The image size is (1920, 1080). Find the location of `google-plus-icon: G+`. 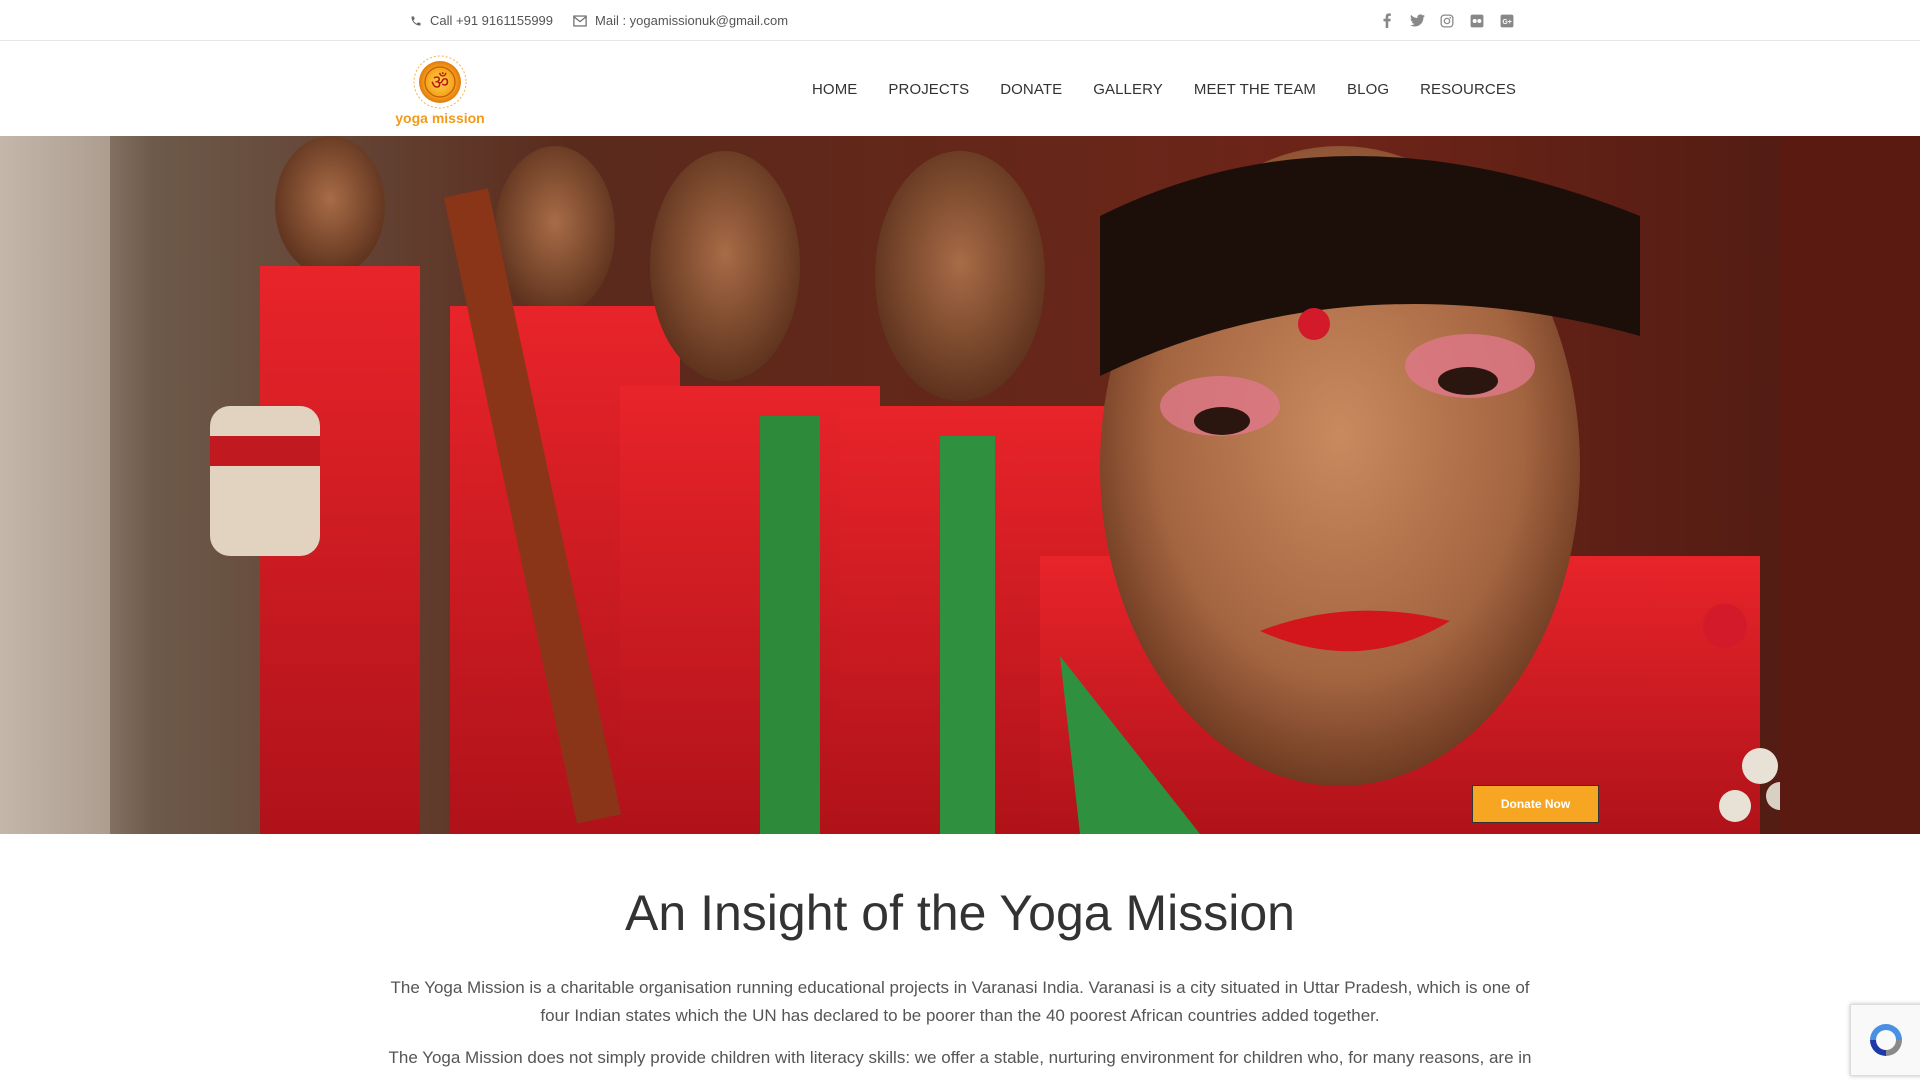

google-plus-icon: G+ is located at coordinates (1507, 21).